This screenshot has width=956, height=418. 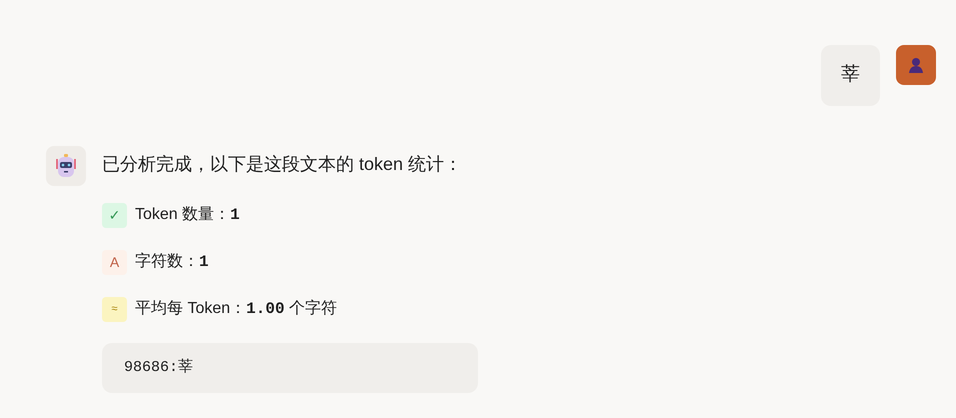 I want to click on stat-icon: ✓, so click(x=114, y=215).